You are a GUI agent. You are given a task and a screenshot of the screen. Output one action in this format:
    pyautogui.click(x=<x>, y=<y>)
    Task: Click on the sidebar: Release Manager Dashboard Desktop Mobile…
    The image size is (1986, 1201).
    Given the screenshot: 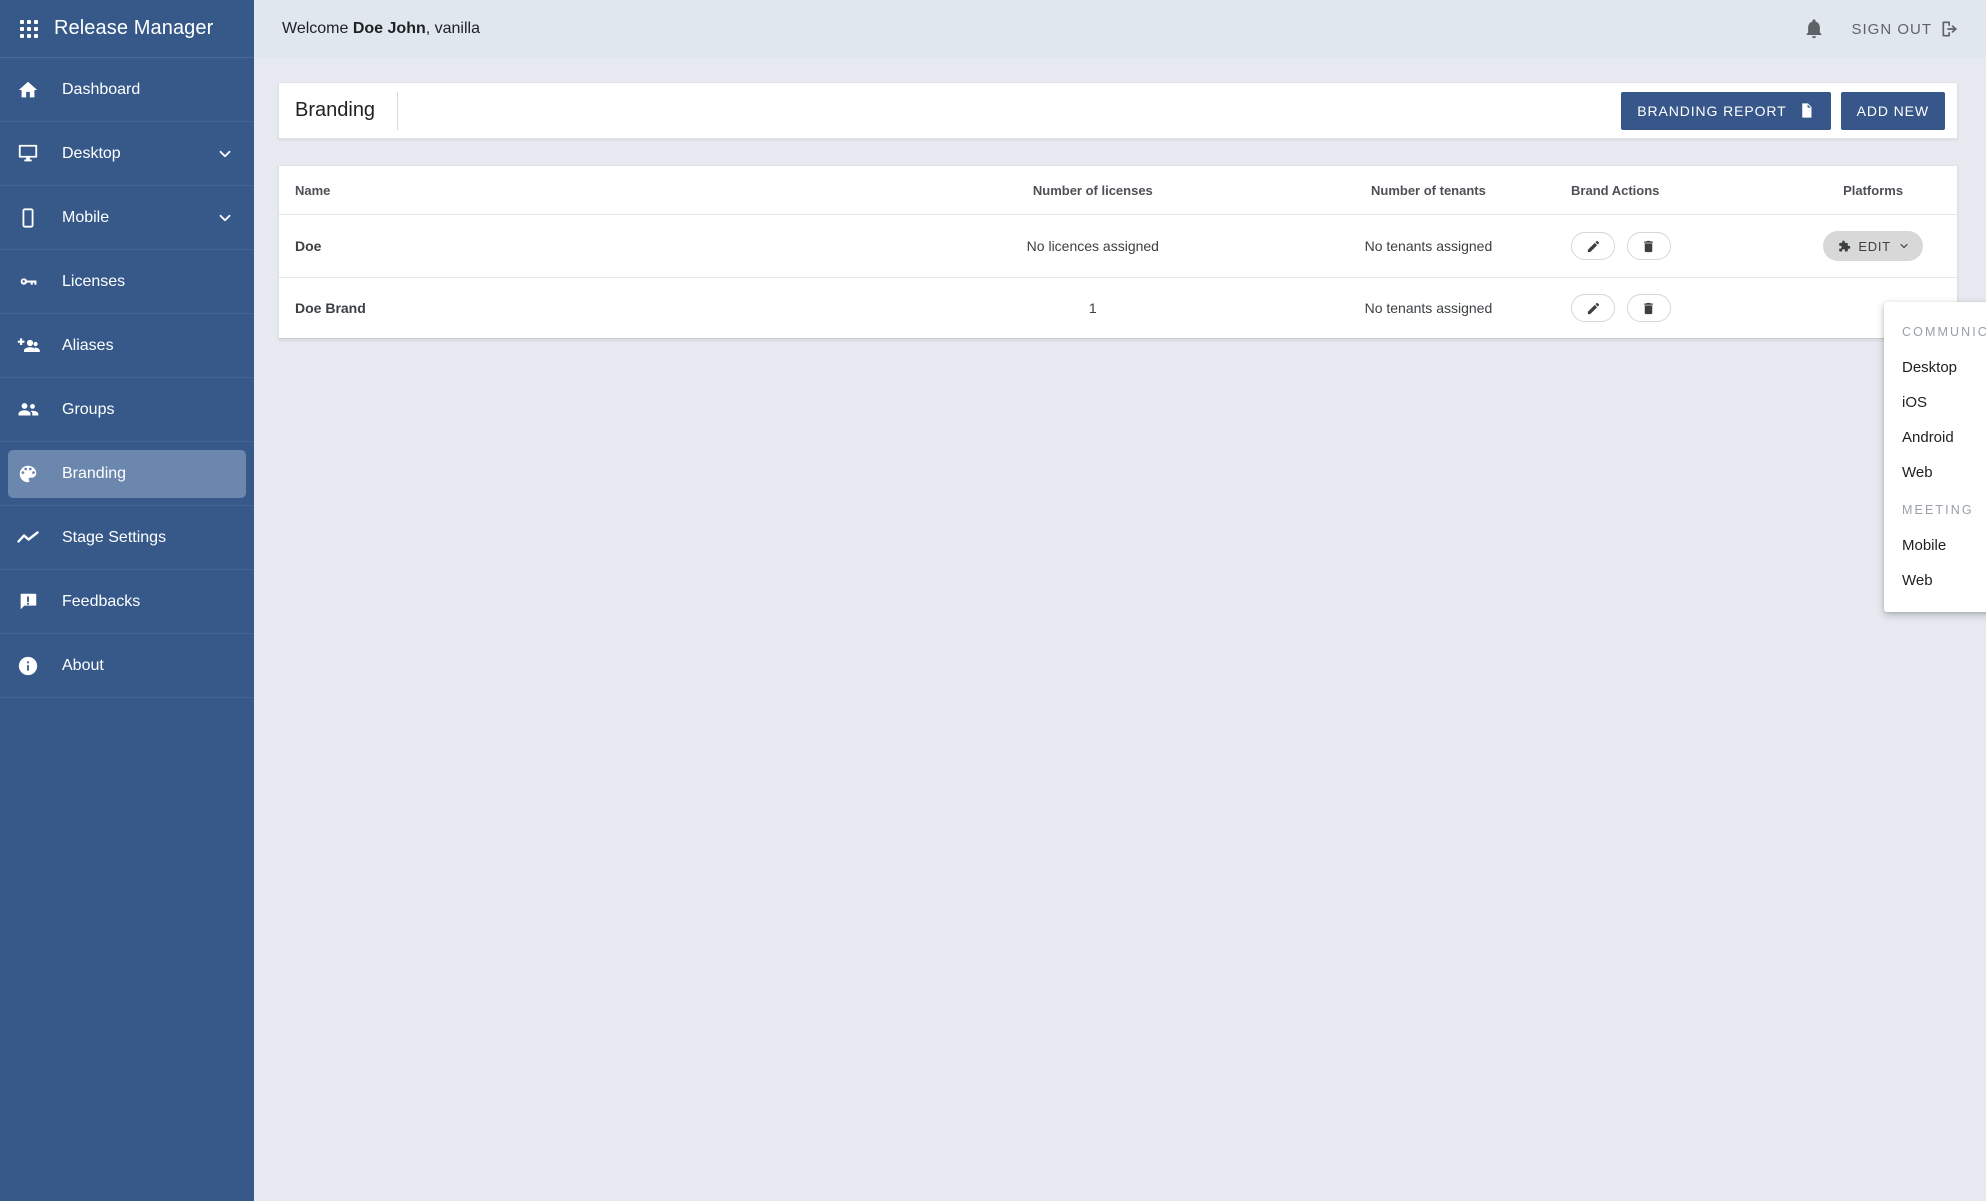 What is the action you would take?
    pyautogui.click(x=127, y=600)
    